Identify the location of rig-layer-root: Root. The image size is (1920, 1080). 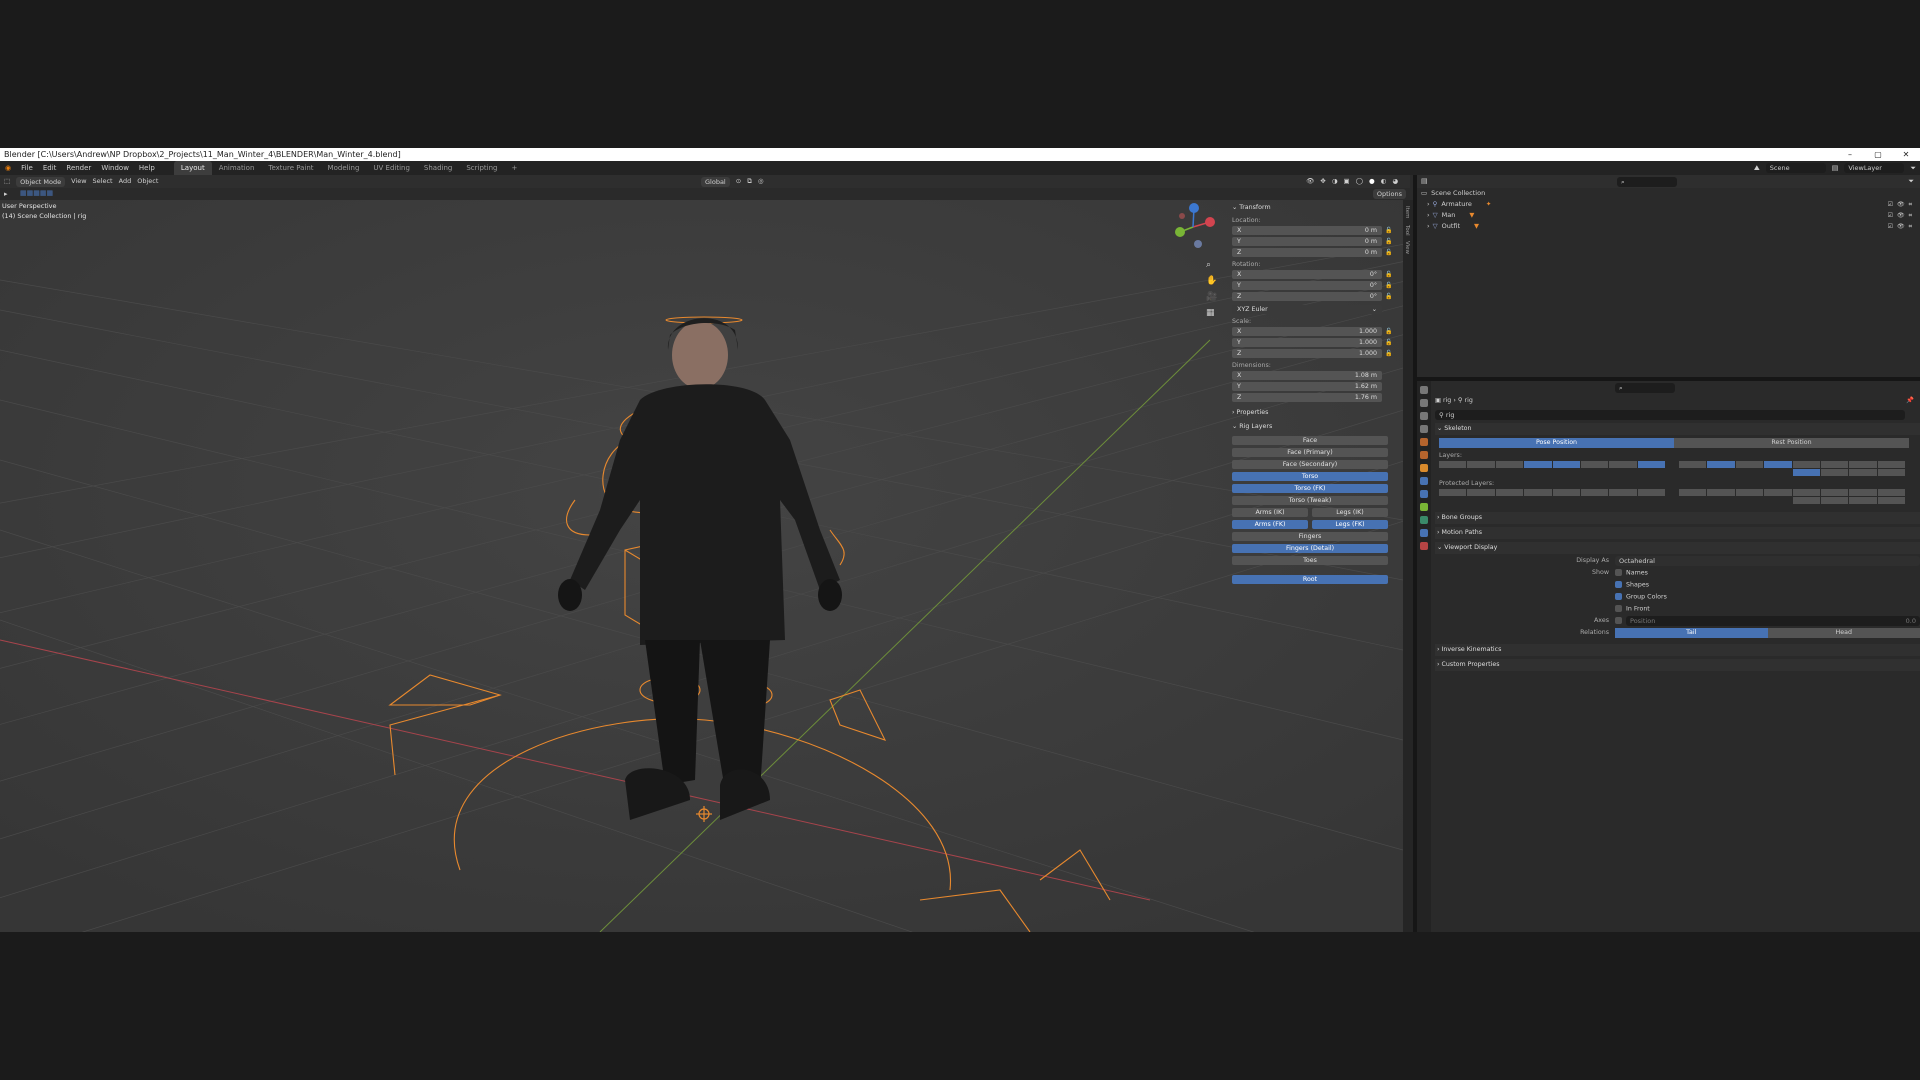
(1310, 579).